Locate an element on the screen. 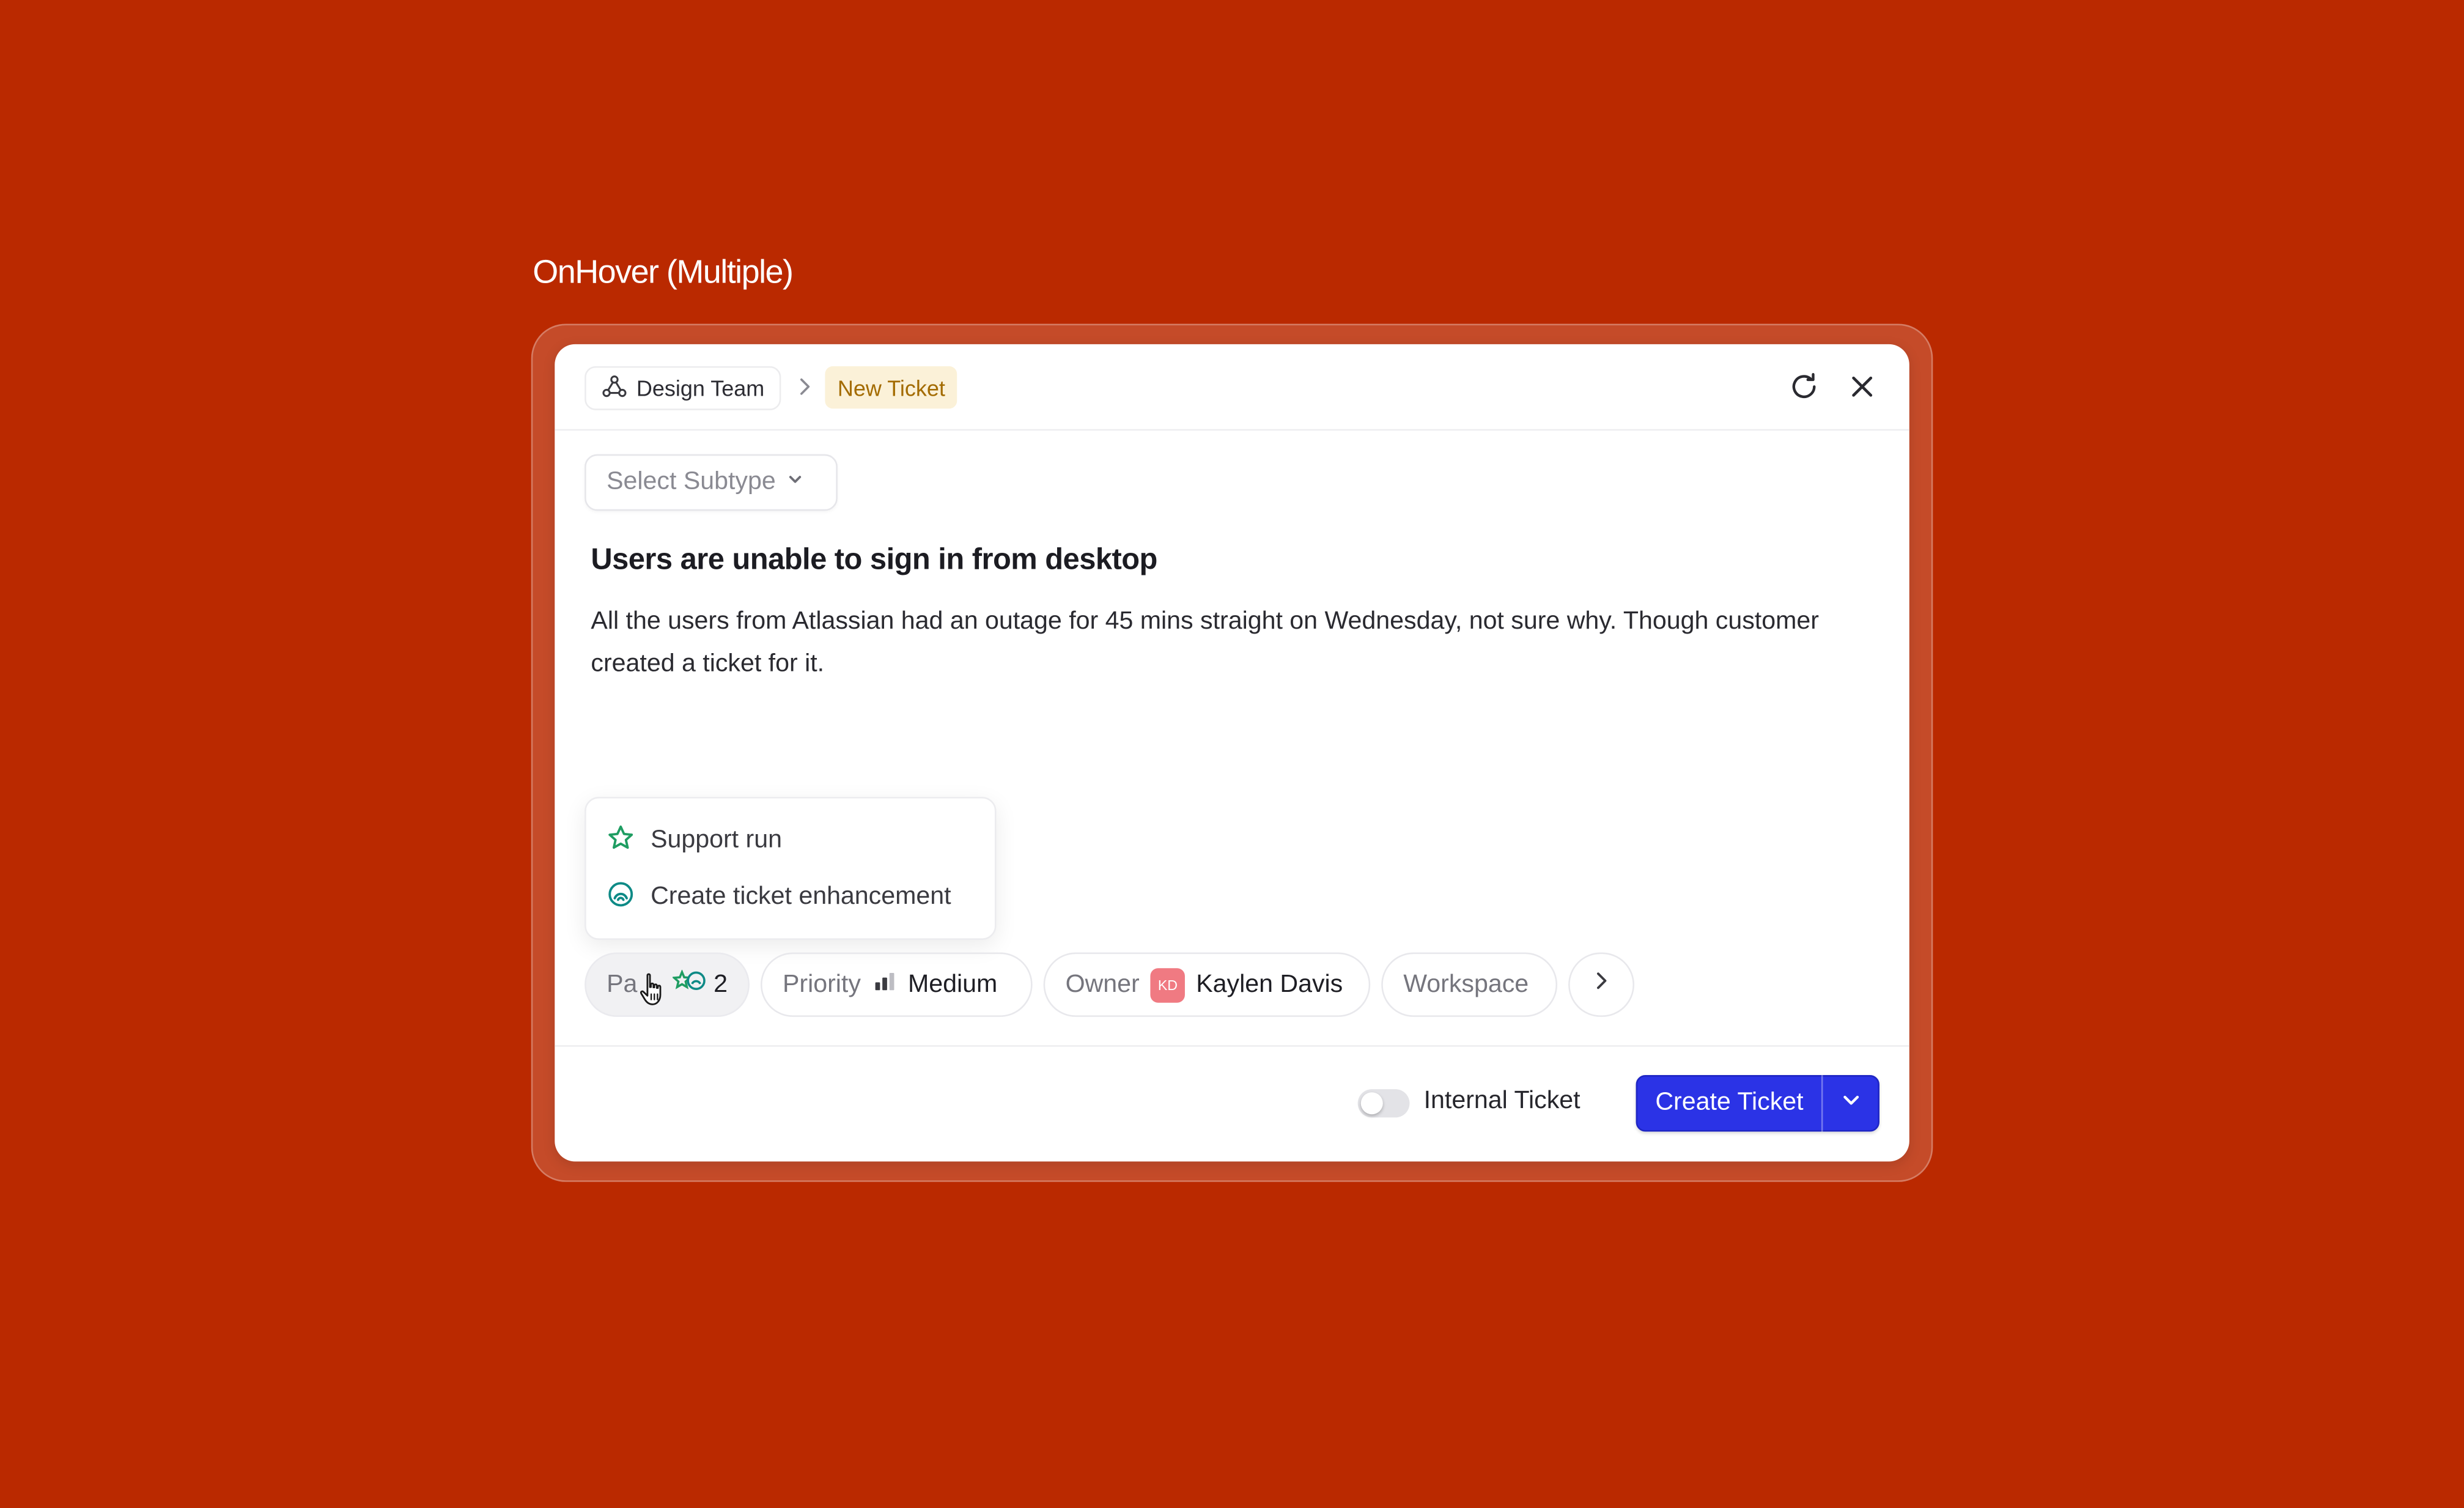 This screenshot has height=1508, width=2464. parts-stack-icon is located at coordinates (689, 984).